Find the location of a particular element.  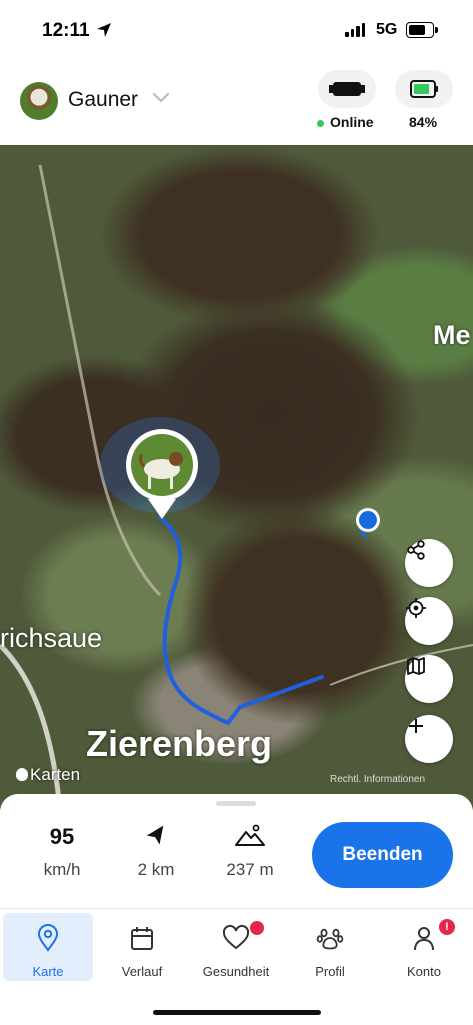

crosshair-icon is located at coordinates (416, 608).